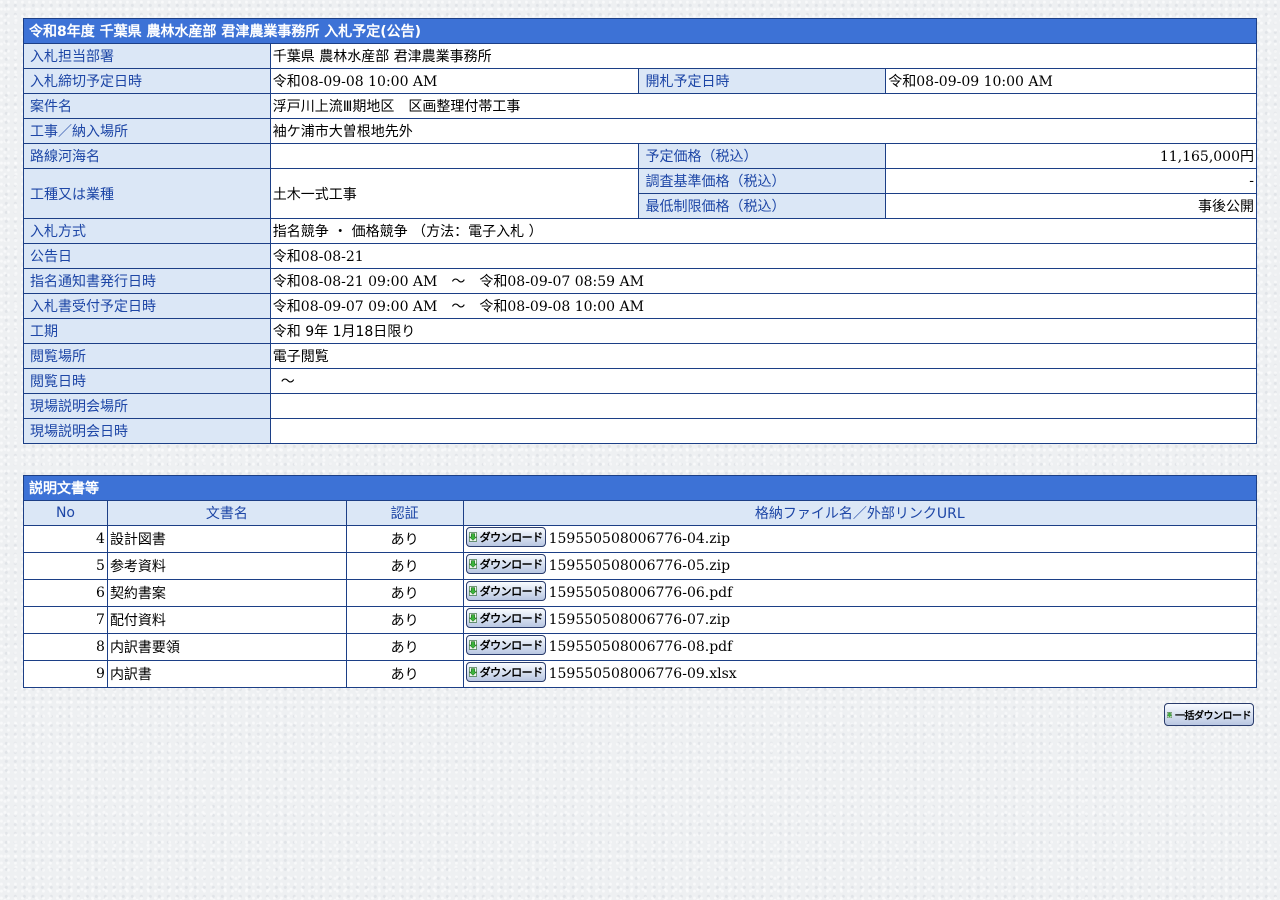  I want to click on doc-file-cell: ダウンロード 159550508006776-08.pdf, so click(860, 647).